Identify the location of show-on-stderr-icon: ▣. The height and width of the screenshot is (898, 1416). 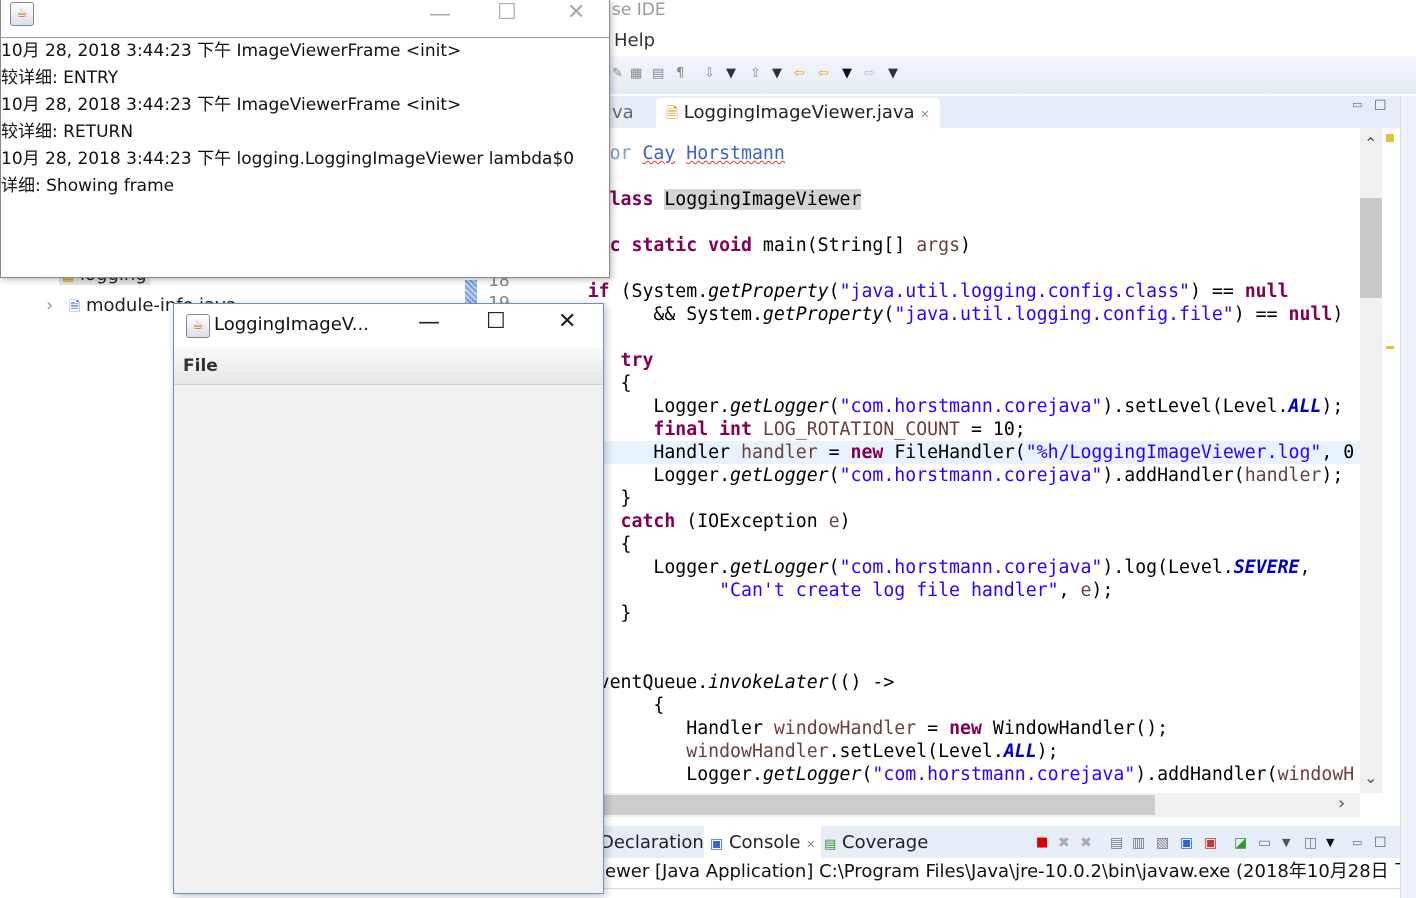
(1210, 843).